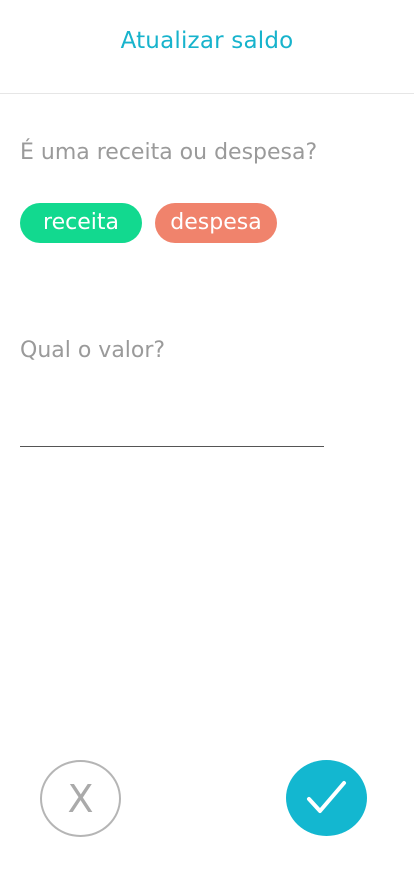 The width and height of the screenshot is (414, 896). What do you see at coordinates (172, 425) in the screenshot?
I see `value-input` at bounding box center [172, 425].